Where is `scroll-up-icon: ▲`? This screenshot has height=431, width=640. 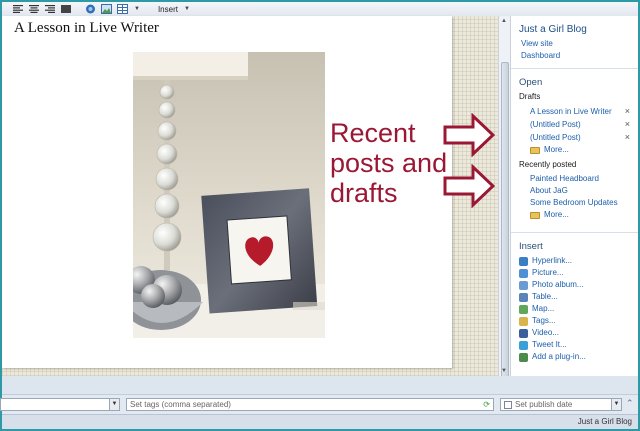 scroll-up-icon: ▲ is located at coordinates (504, 21).